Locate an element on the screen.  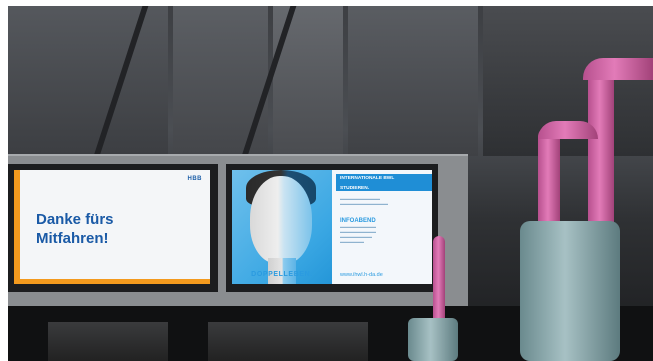
banner-line-1: INTERNATIONALE BWL is located at coordinates (367, 178).